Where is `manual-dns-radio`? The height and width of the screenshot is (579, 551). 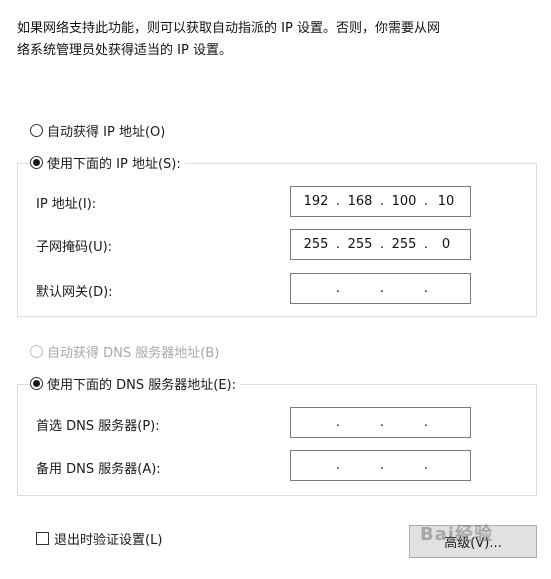 manual-dns-radio is located at coordinates (36, 383).